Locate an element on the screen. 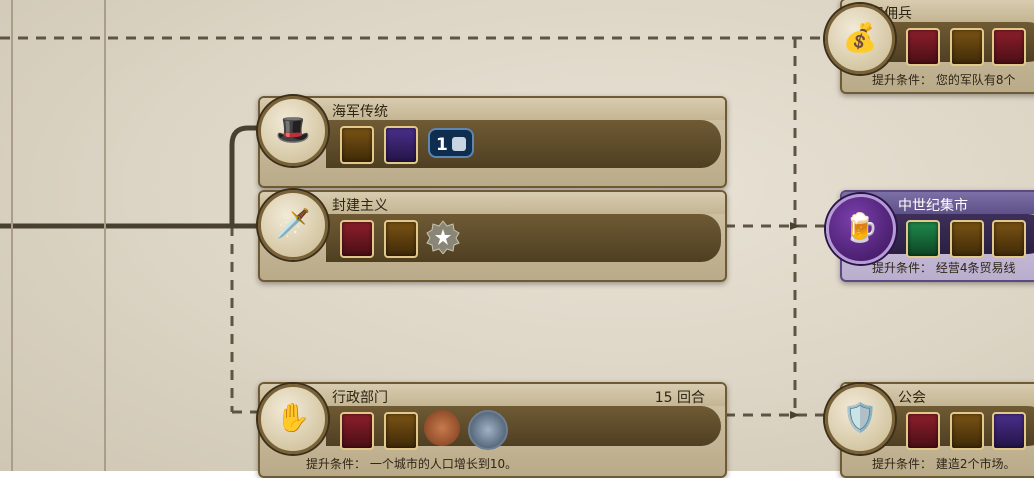 The height and width of the screenshot is (478, 1034). district-unlock-icon is located at coordinates (488, 430).